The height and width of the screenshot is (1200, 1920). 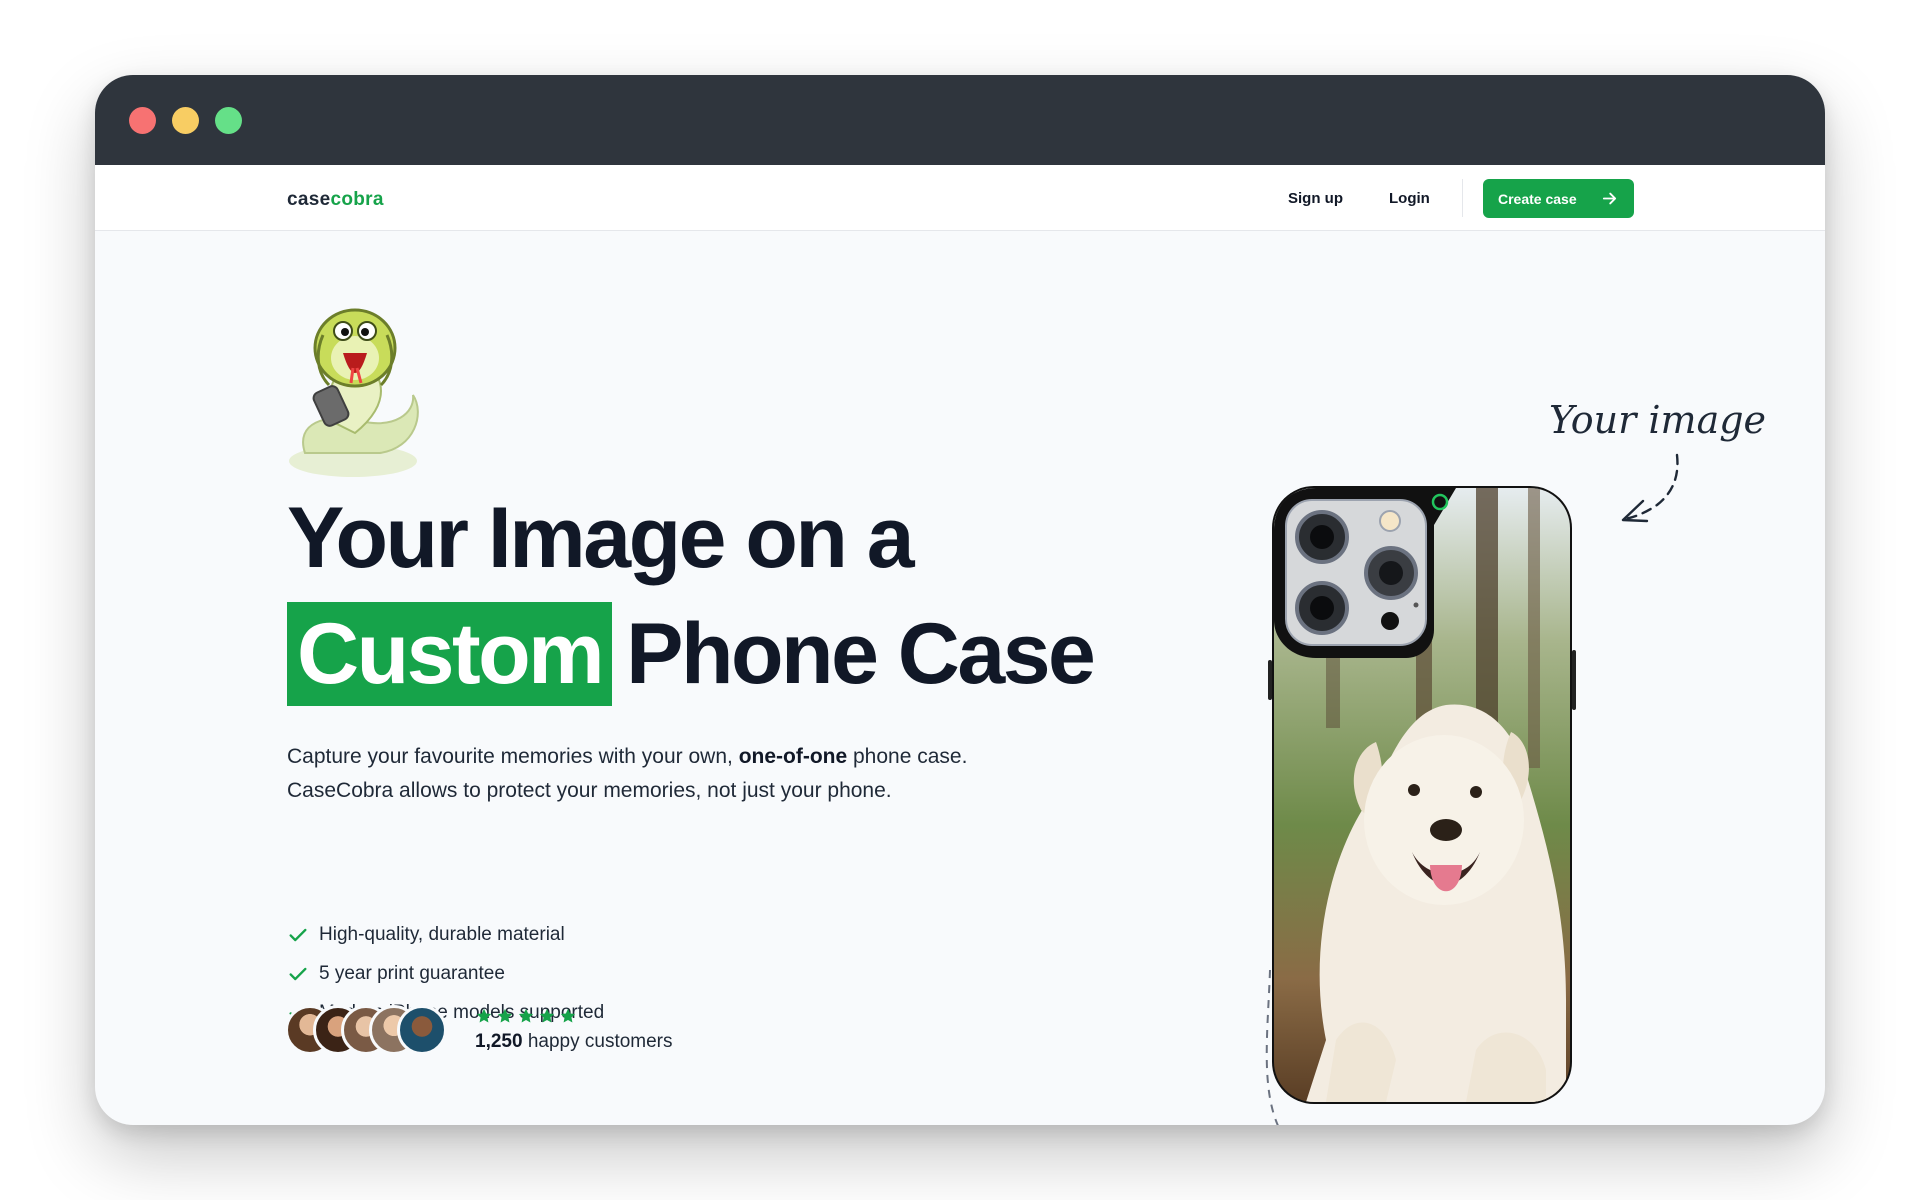 I want to click on login-link: Login, so click(x=1409, y=198).